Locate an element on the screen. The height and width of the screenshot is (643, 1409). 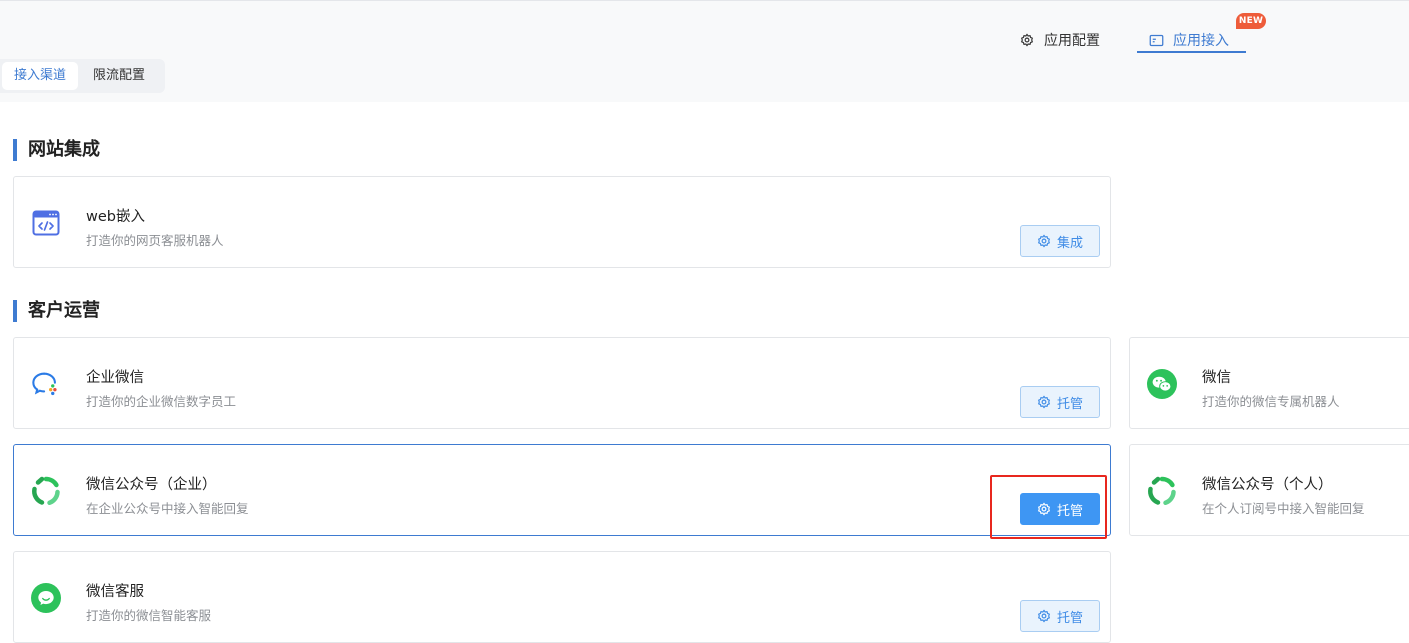
card-wechat-service: 微信客服 打造你的微信智能客服 托管 is located at coordinates (562, 597).